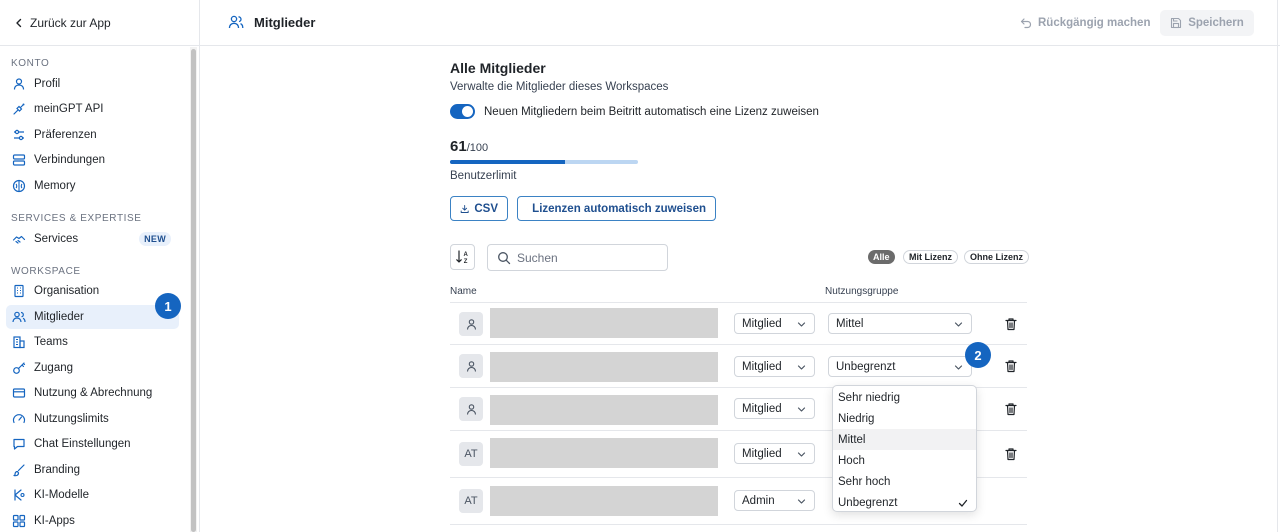 This screenshot has width=1280, height=532. I want to click on sidebar-item-ki-apps: KI-Apps, so click(92, 520).